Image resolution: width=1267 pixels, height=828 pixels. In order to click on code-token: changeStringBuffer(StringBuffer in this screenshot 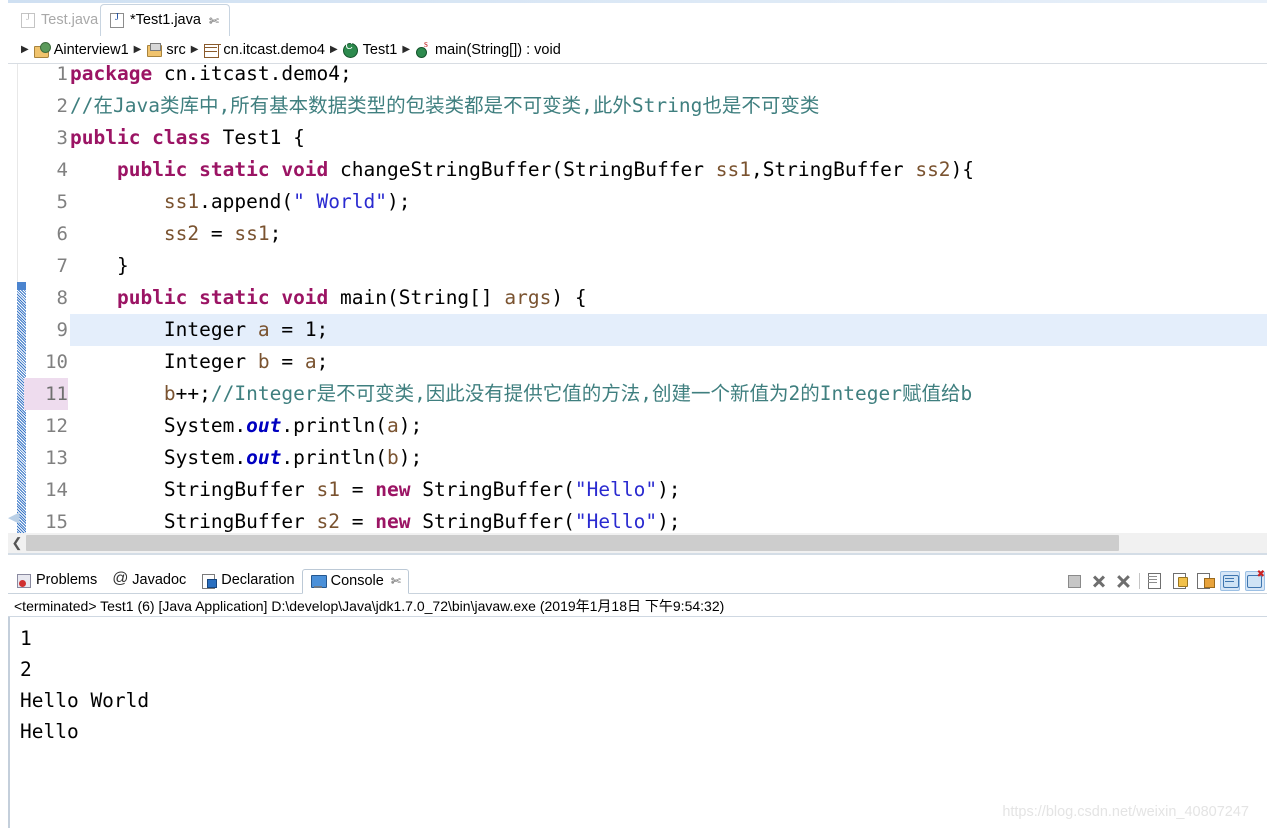, I will do `click(522, 169)`.